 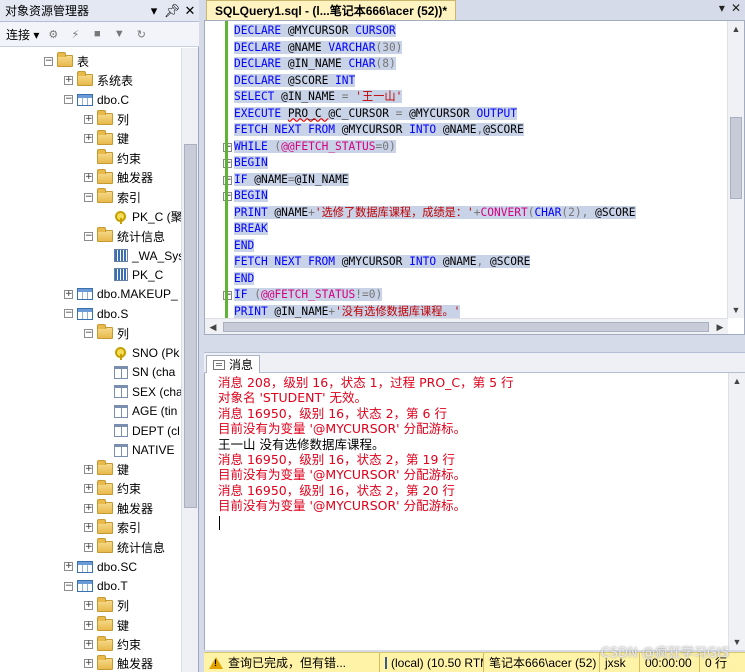 I want to click on tree-node: − dbo.C, so click(x=96, y=100).